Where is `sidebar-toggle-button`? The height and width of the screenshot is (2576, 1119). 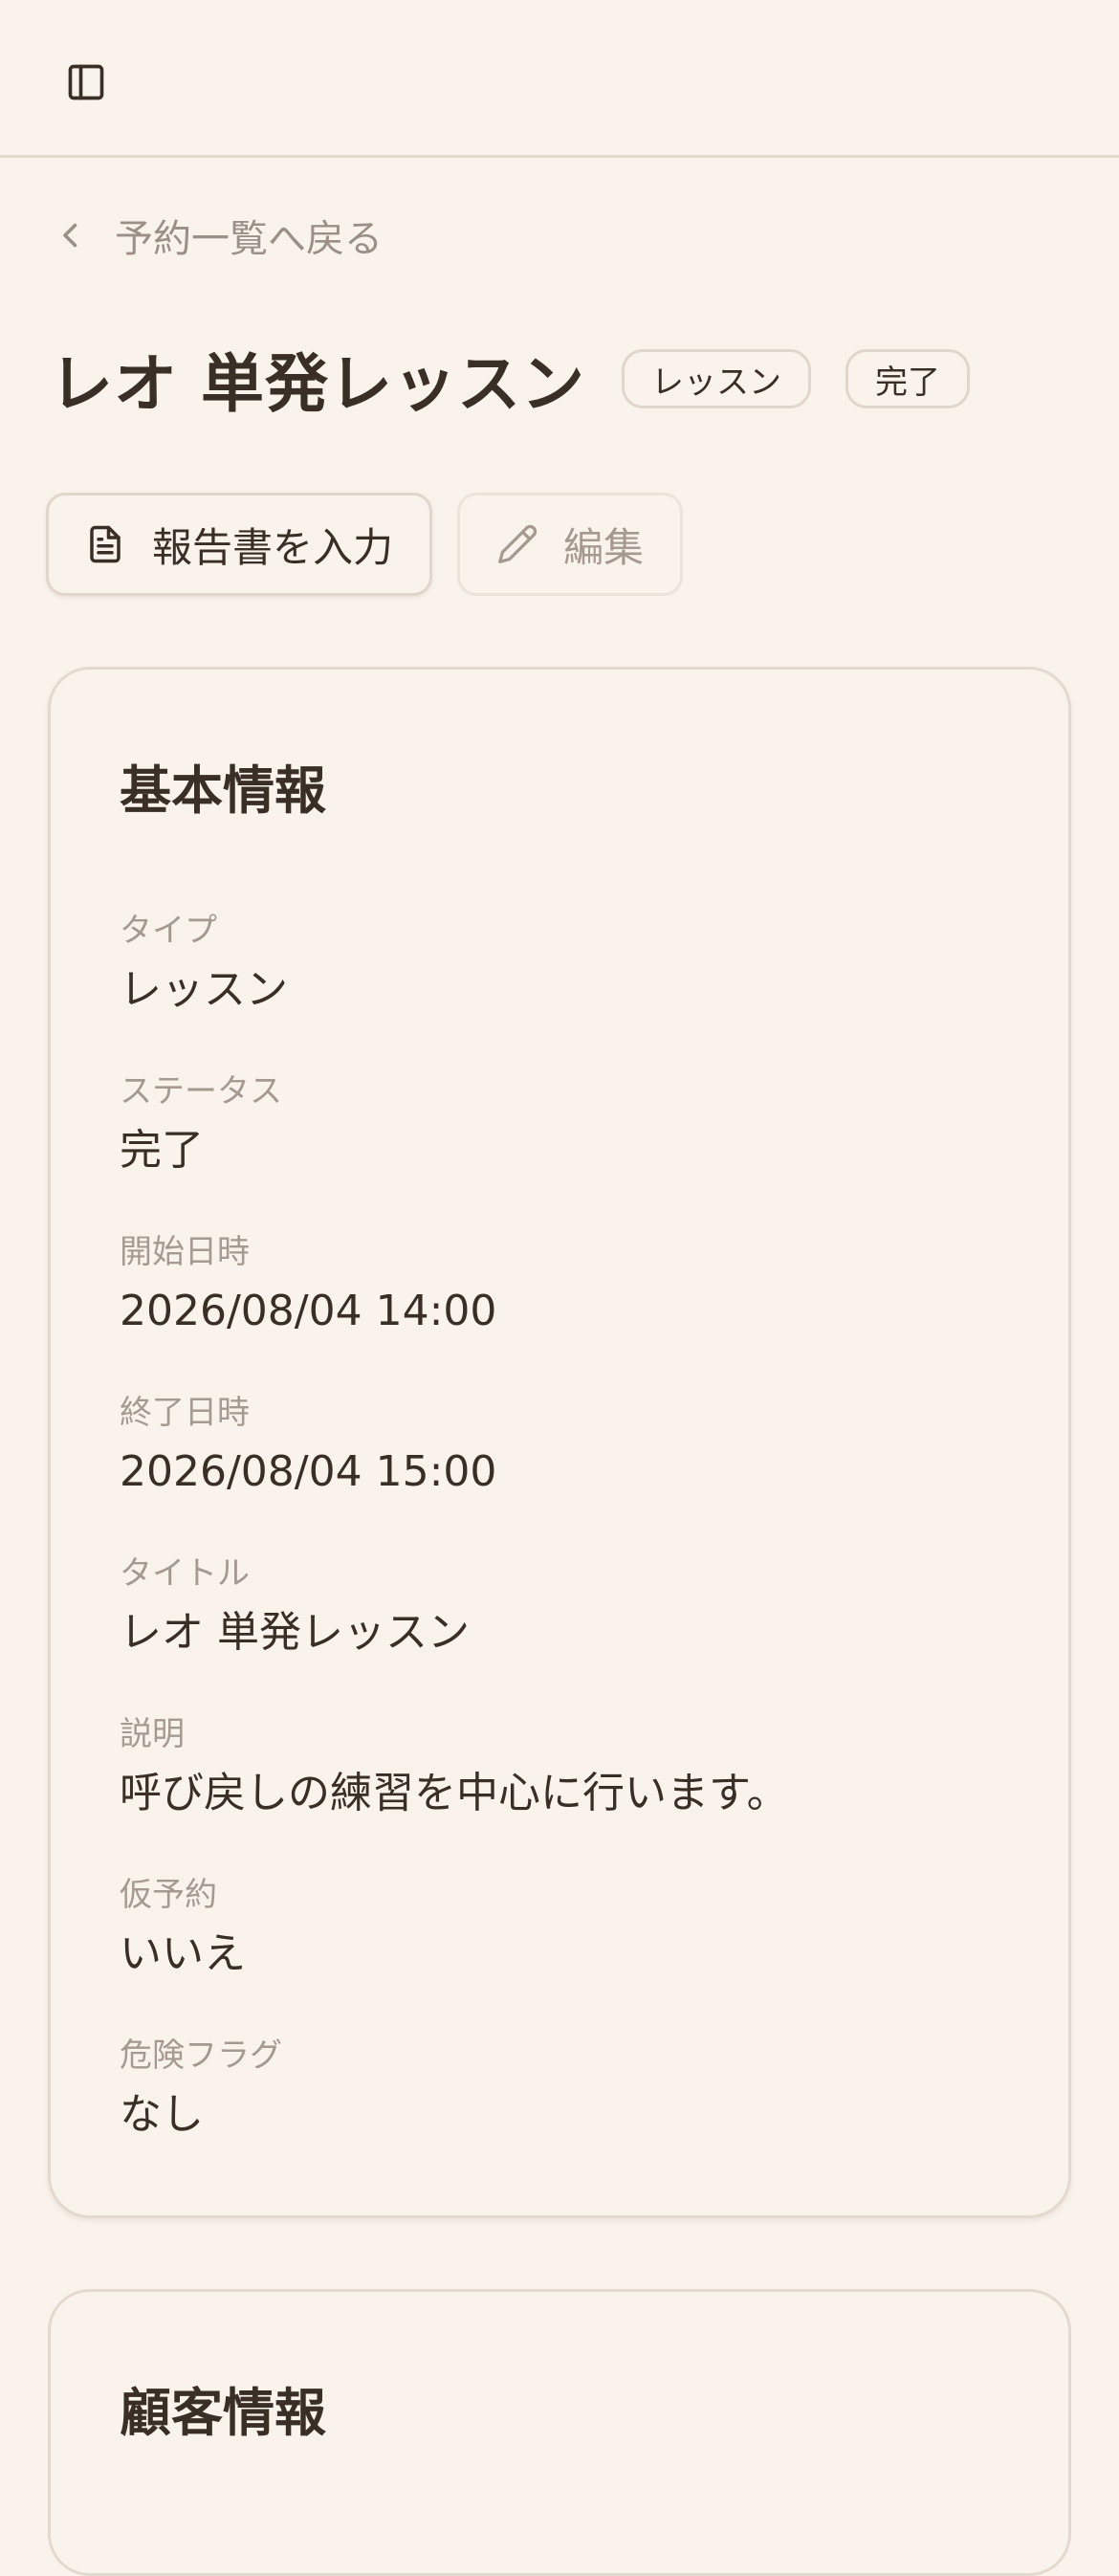
sidebar-toggle-button is located at coordinates (86, 82).